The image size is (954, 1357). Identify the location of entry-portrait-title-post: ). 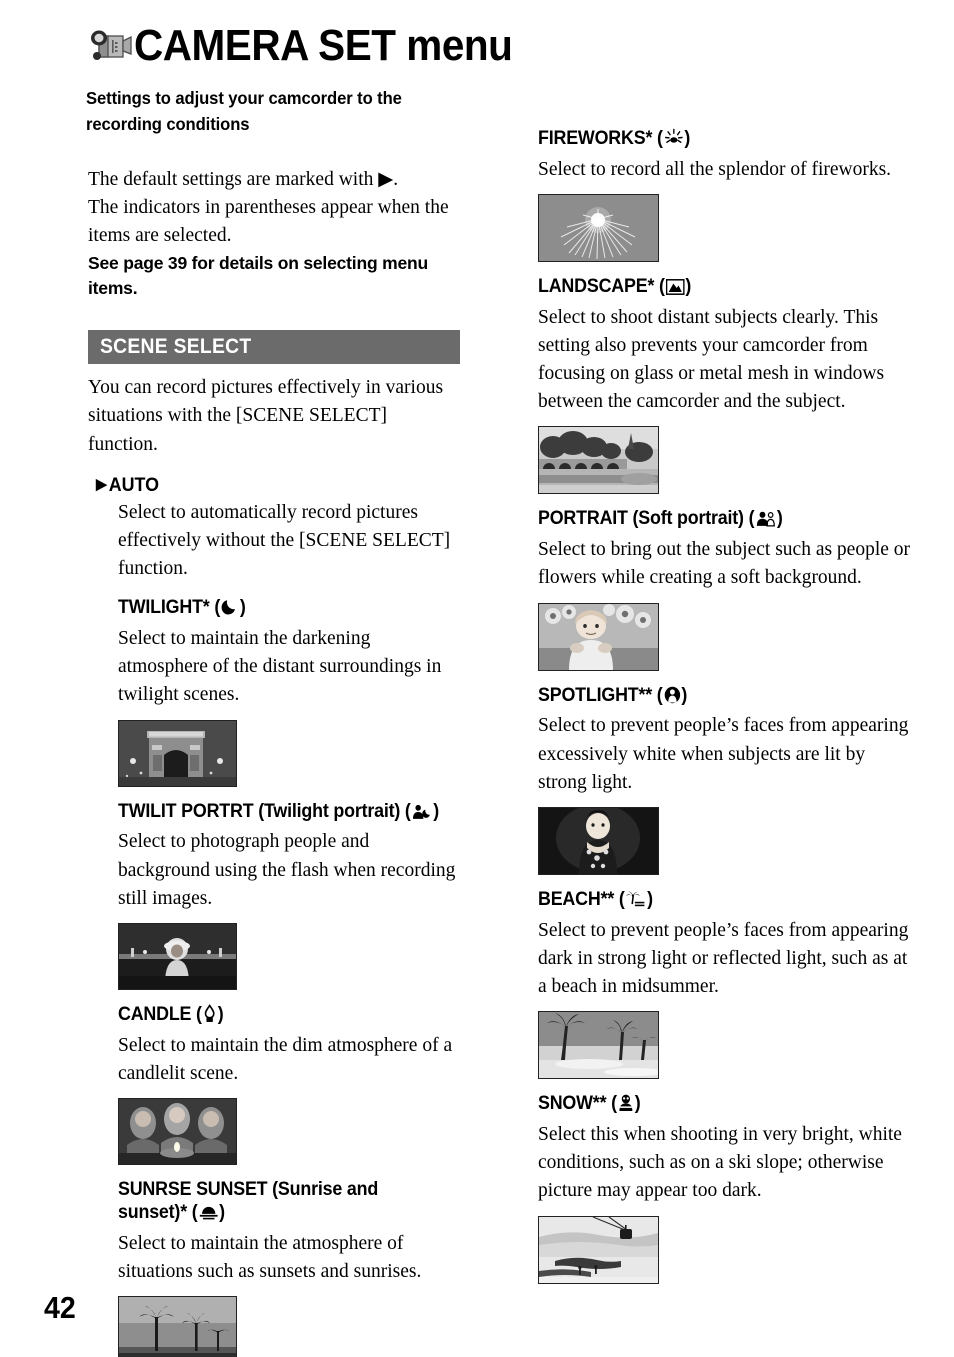
(779, 519).